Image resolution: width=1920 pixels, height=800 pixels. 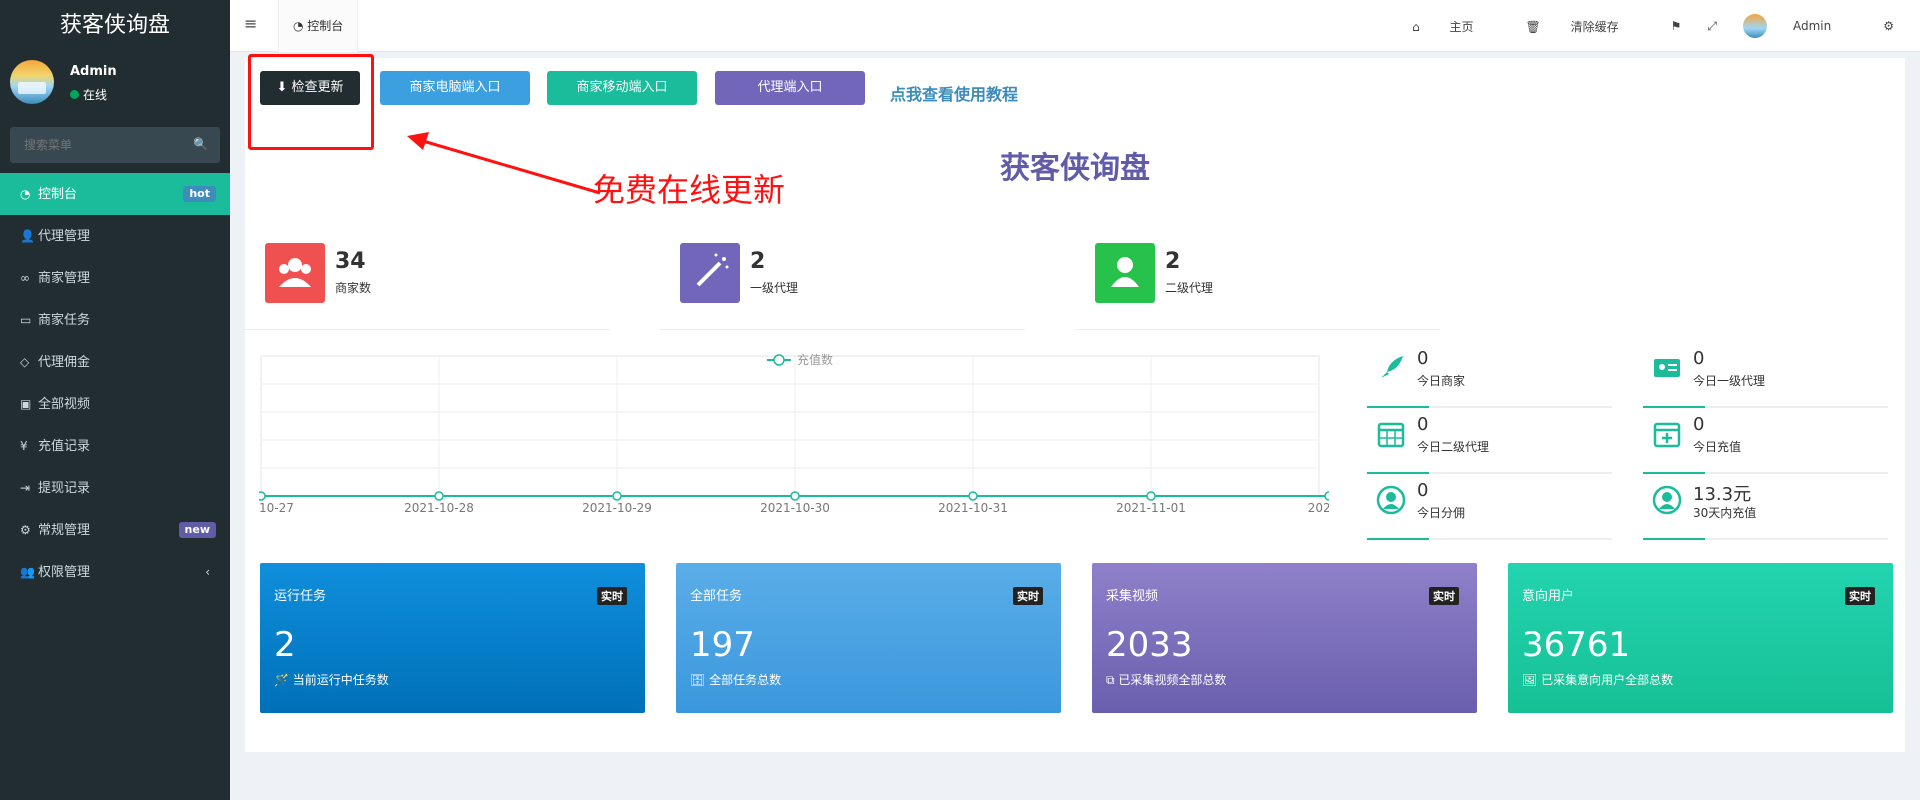 I want to click on topbar: ≡ ◔ 控制台 ⌂ 主页 🗑 清除缓存 ⚑ ⤢ Admin ⚙, so click(x=1075, y=26).